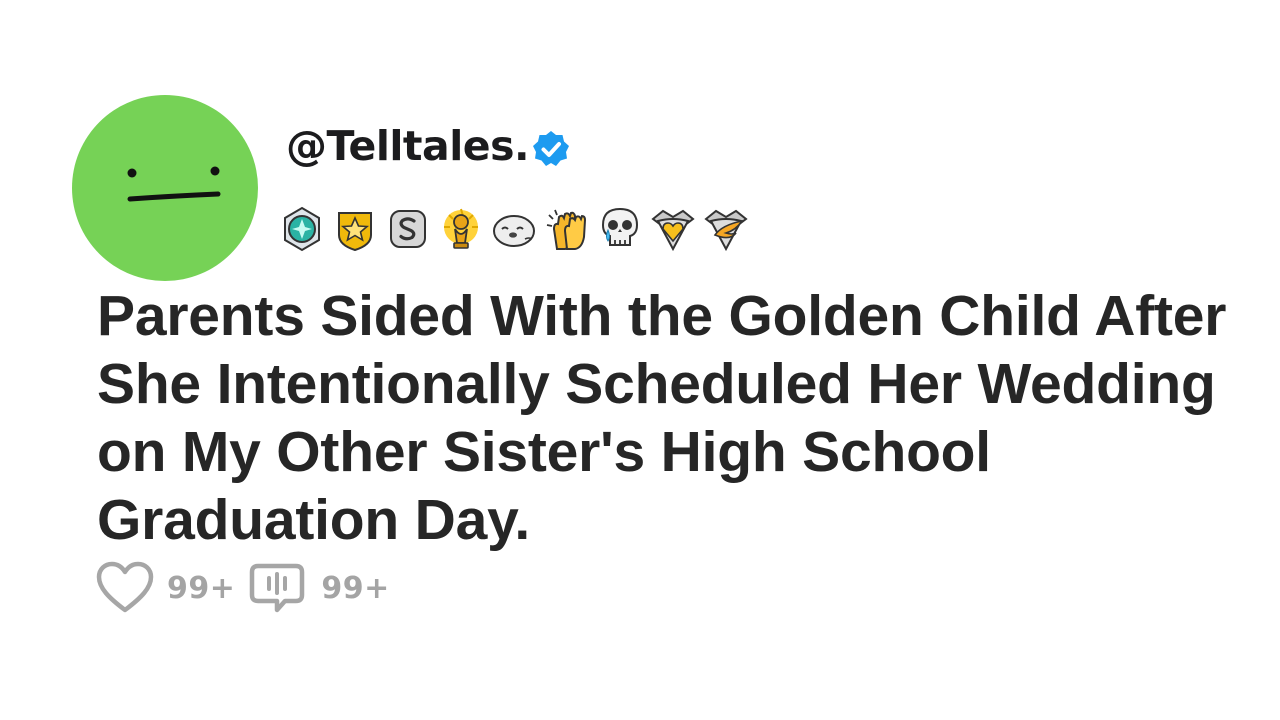  What do you see at coordinates (567, 229) in the screenshot?
I see `clapping-hands-icon` at bounding box center [567, 229].